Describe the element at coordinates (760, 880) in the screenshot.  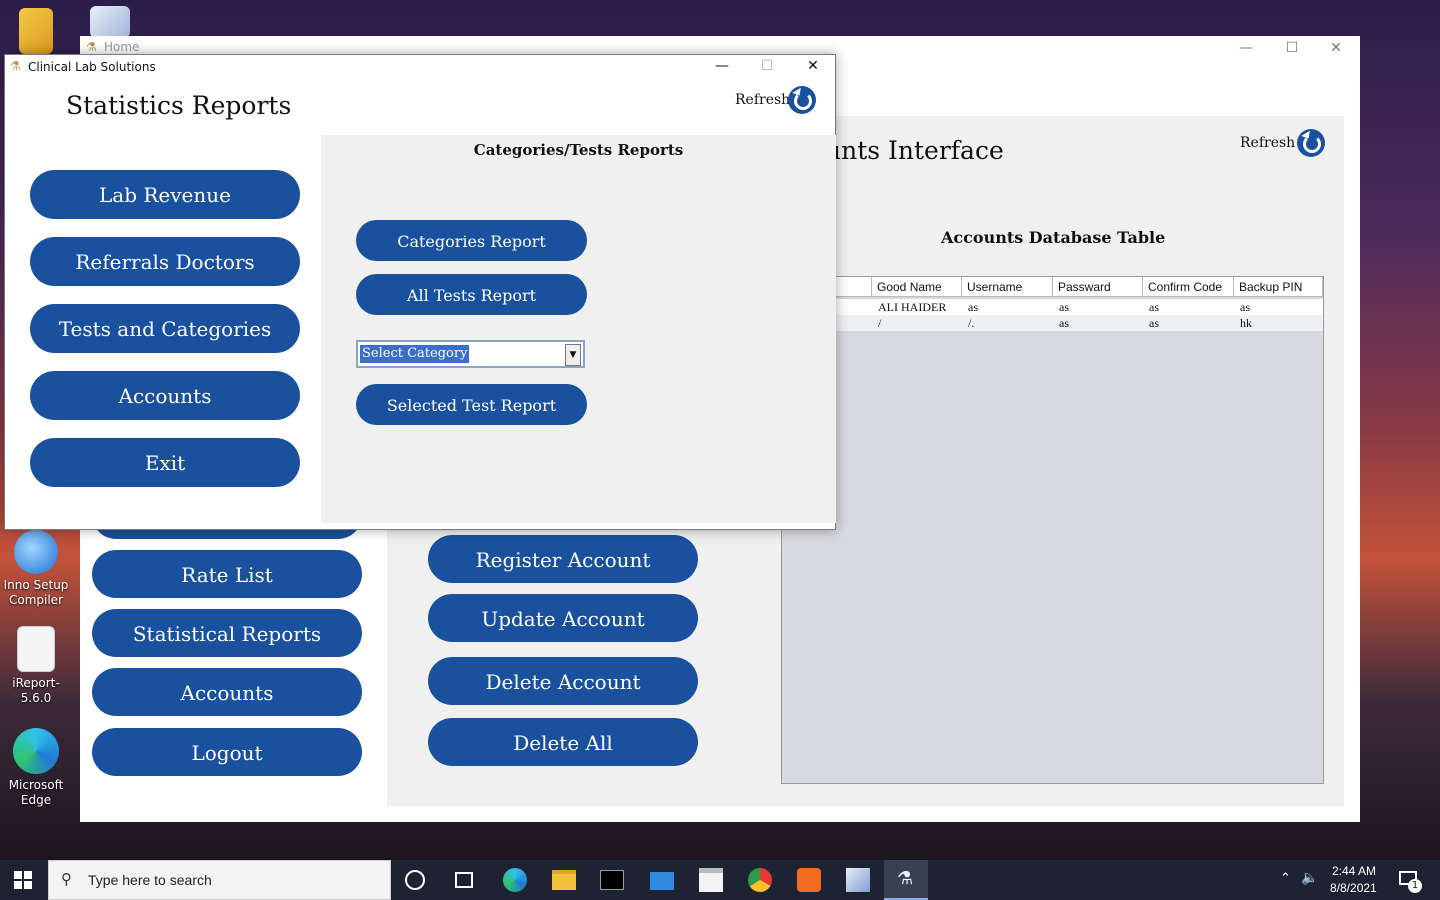
I see `chrome-icon` at that location.